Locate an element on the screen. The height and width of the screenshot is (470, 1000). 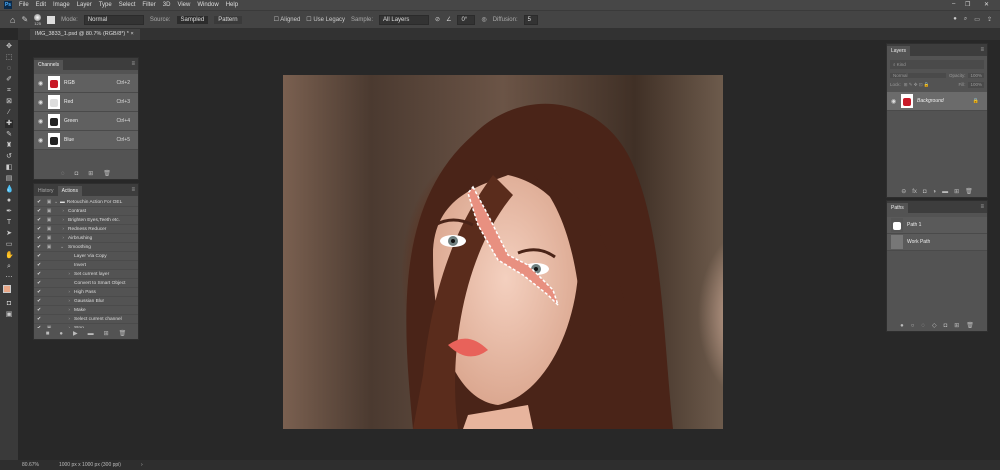
adjustment-icon: ◑ is located at coordinates (935, 192).